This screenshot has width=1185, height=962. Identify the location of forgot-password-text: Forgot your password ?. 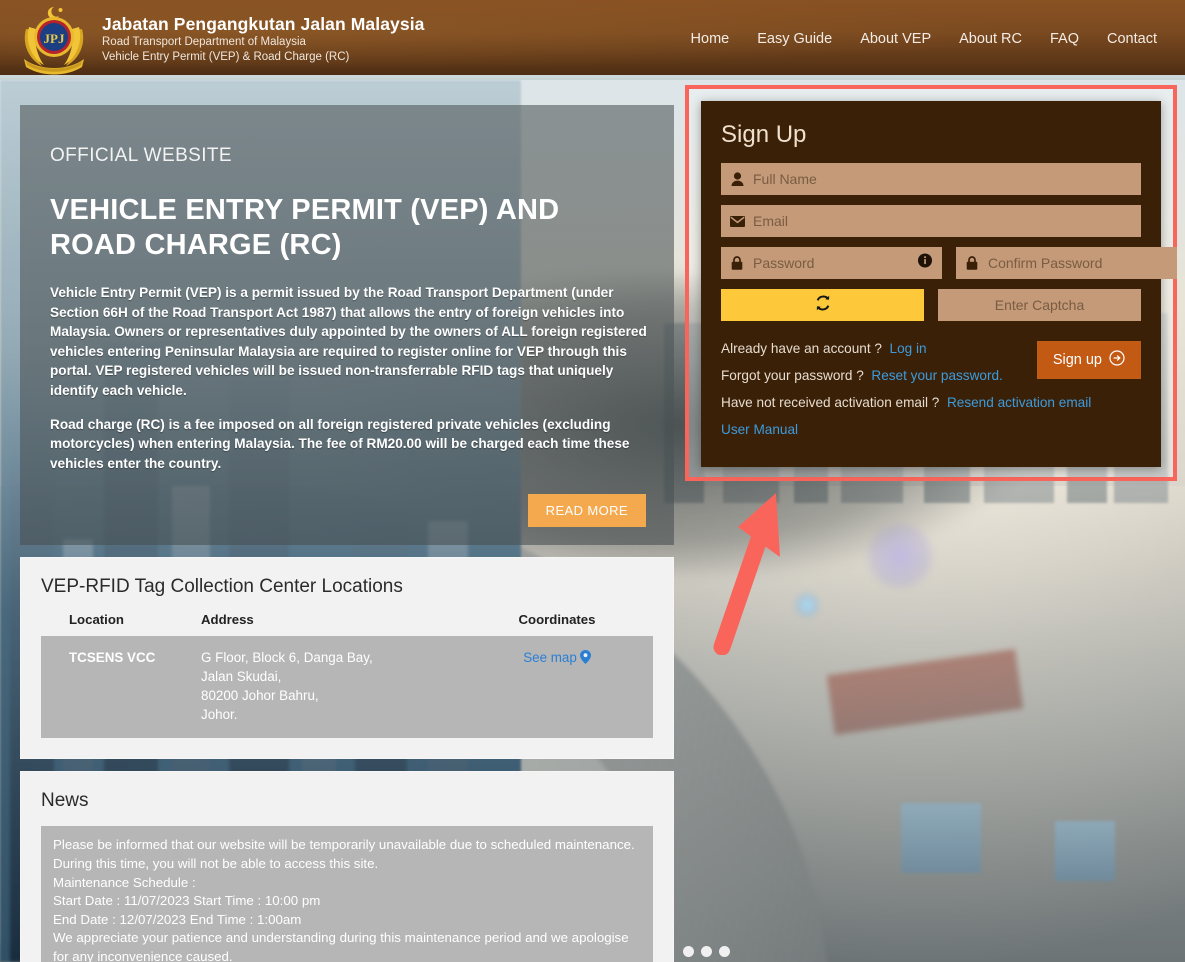
(792, 375).